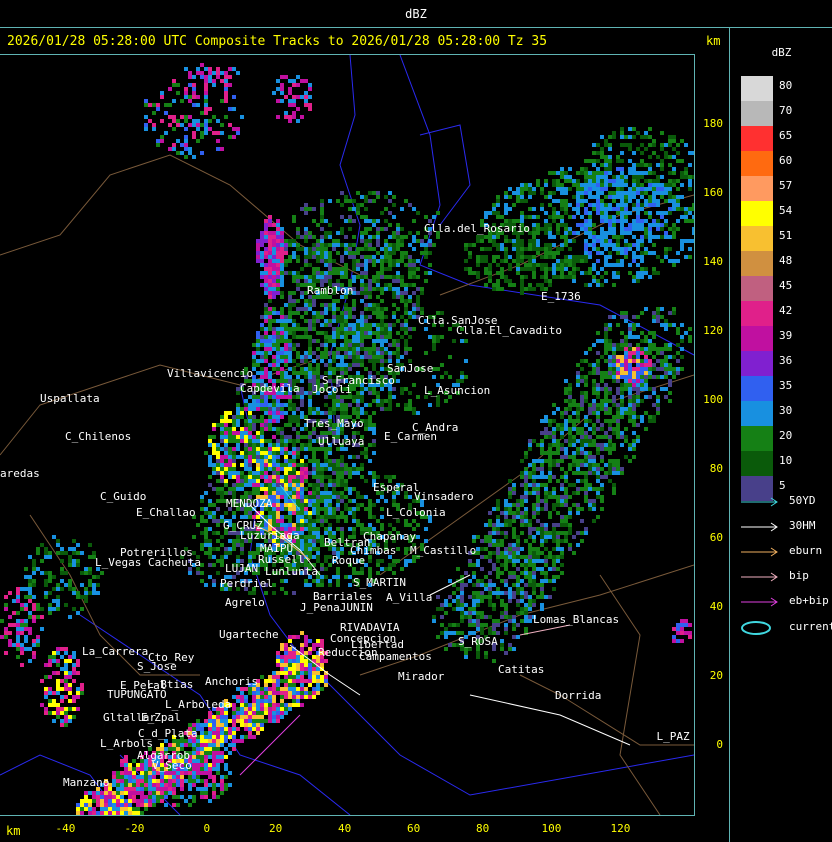 This screenshot has width=832, height=842. Describe the element at coordinates (785, 601) in the screenshot. I see `track-legend-item: eb+bip` at that location.